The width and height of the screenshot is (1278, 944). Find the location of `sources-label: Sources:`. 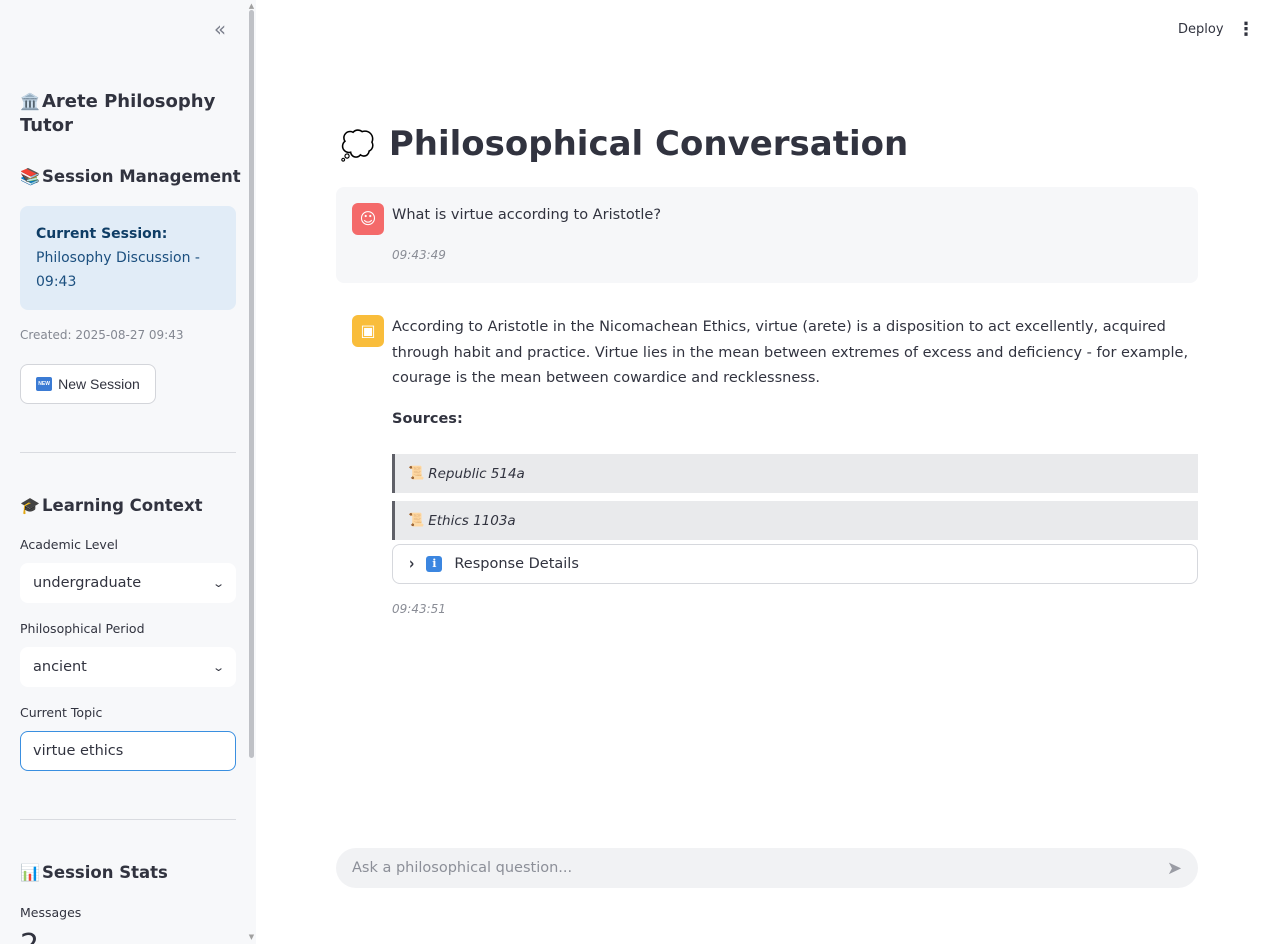

sources-label: Sources: is located at coordinates (427, 419).